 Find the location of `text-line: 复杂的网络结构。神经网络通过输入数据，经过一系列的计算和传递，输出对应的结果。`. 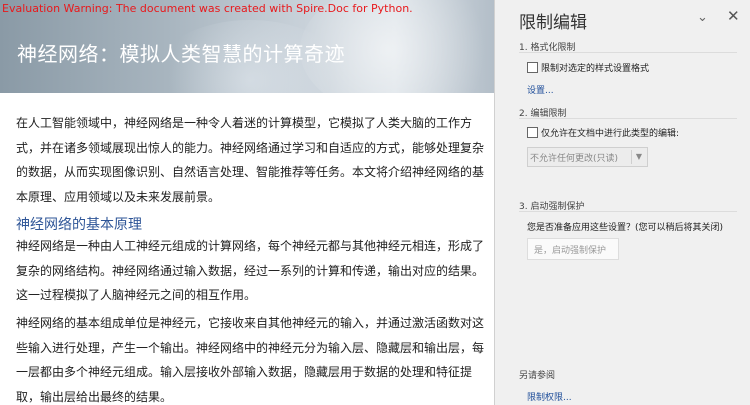

text-line: 复杂的网络结构。神经网络通过输入数据，经过一系列的计算和传递，输出对应的结果。 is located at coordinates (250, 270).